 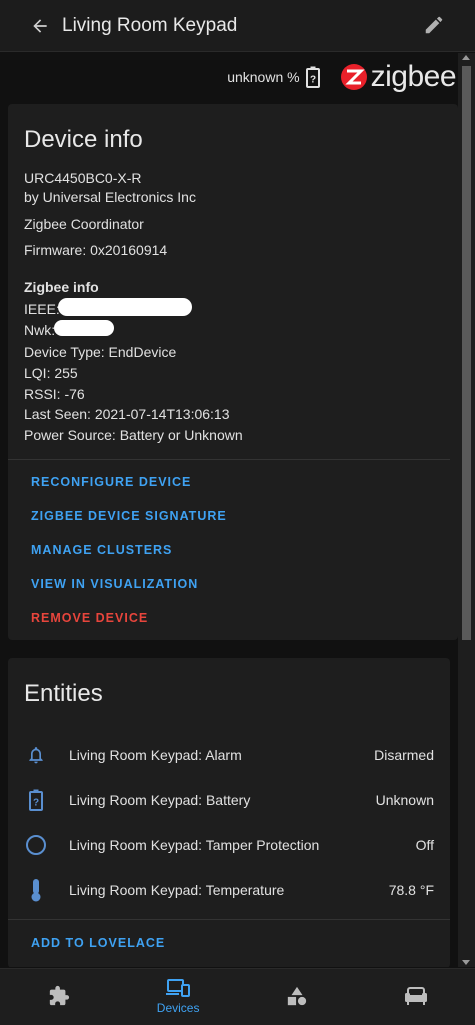 What do you see at coordinates (466, 962) in the screenshot?
I see `scroll-down-icon` at bounding box center [466, 962].